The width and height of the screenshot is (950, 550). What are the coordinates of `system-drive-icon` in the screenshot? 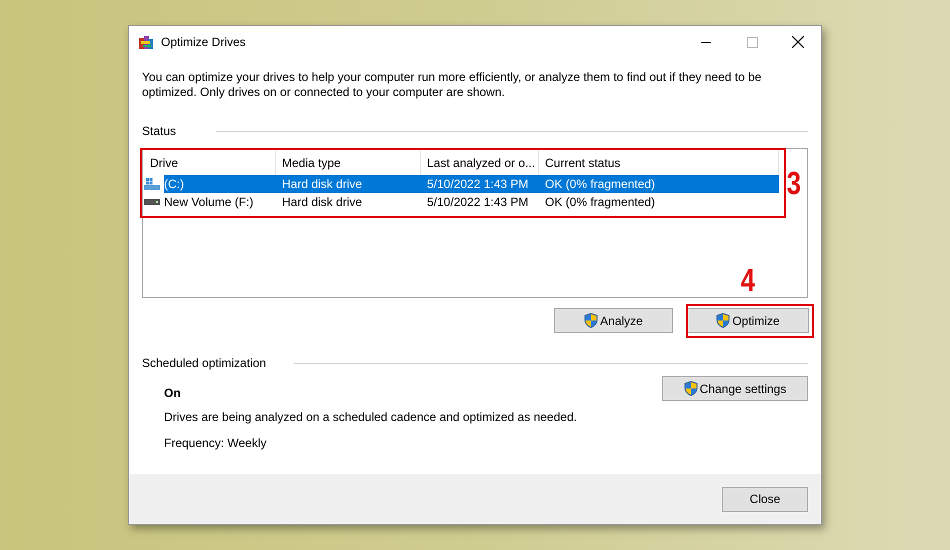 It's located at (152, 184).